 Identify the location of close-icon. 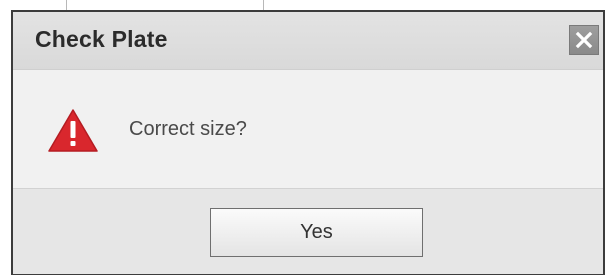
(584, 40).